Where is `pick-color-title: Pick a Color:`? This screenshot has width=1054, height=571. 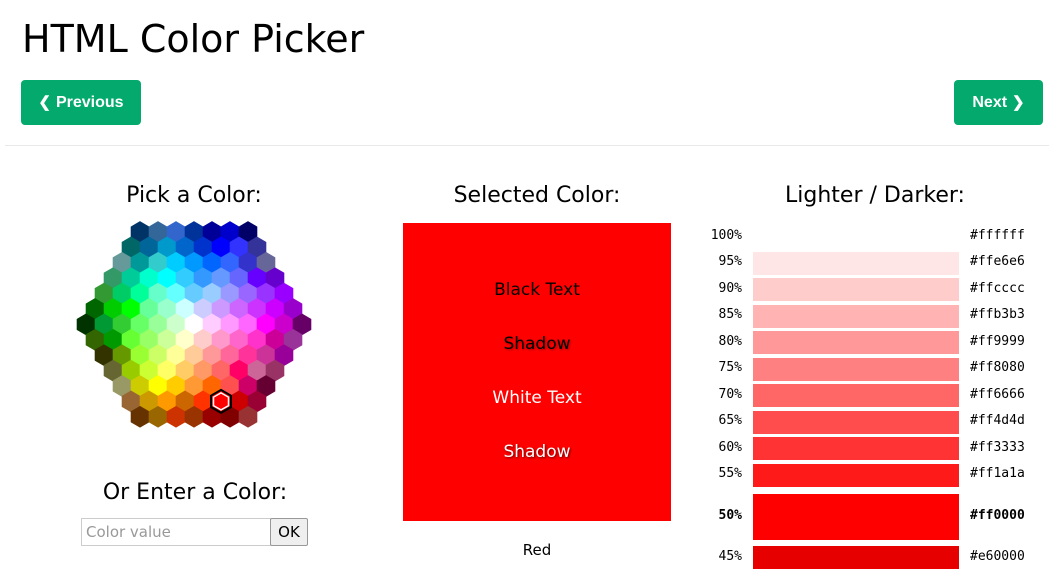
pick-color-title: Pick a Color: is located at coordinates (194, 195).